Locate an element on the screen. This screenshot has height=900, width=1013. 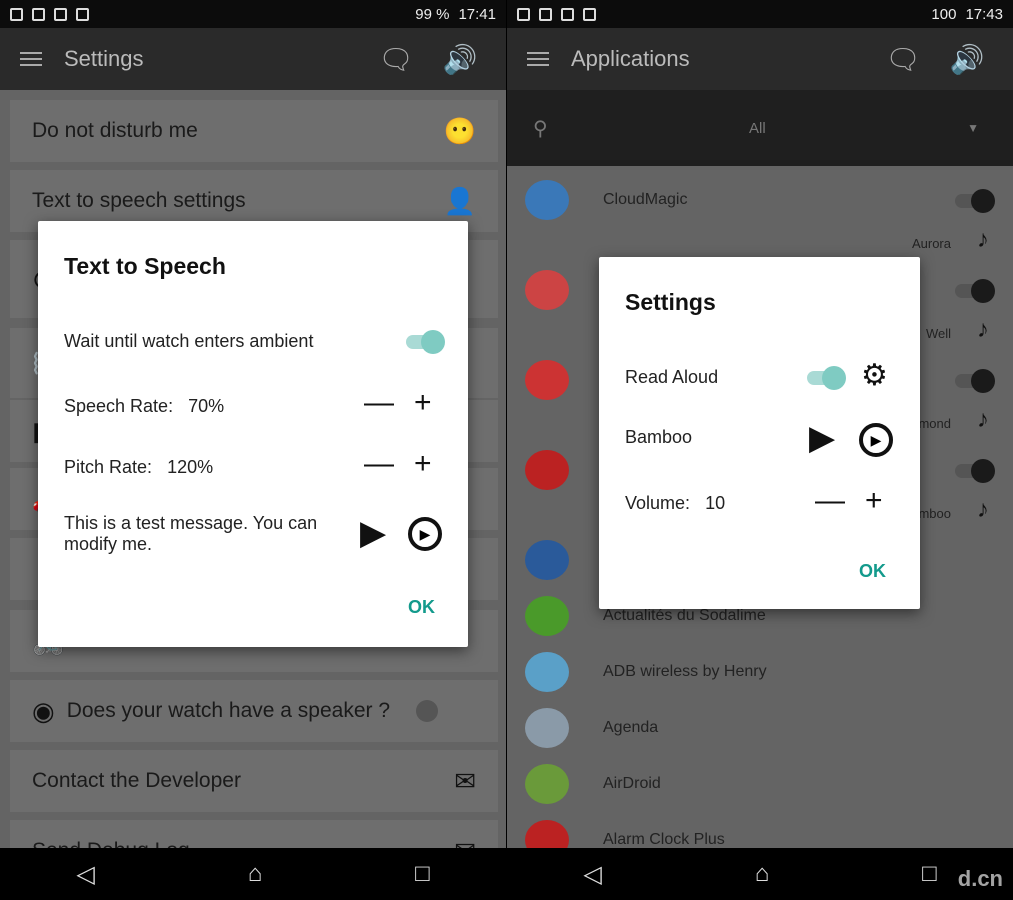
pitch-rate-decrease-button: — is located at coordinates (379, 464).